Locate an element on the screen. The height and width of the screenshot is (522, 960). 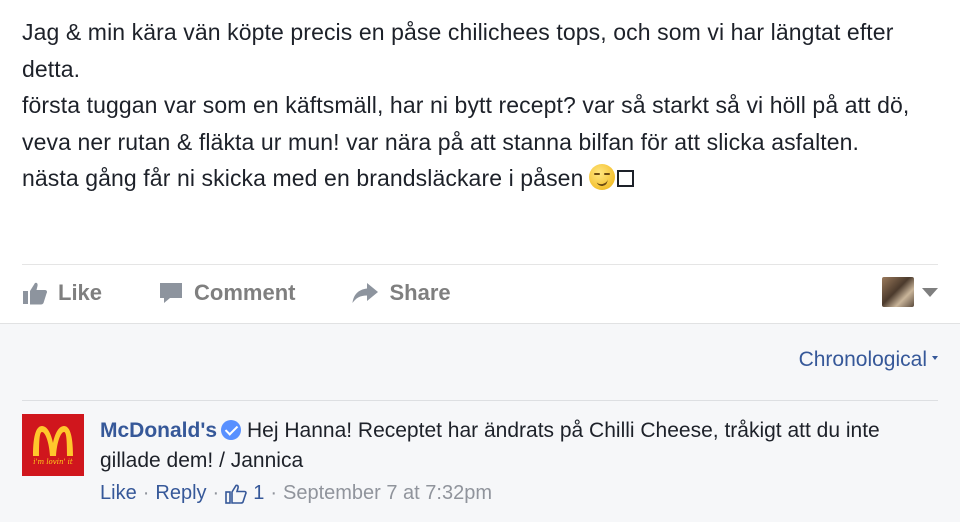
comment-author-link: McDonald's is located at coordinates (158, 430).